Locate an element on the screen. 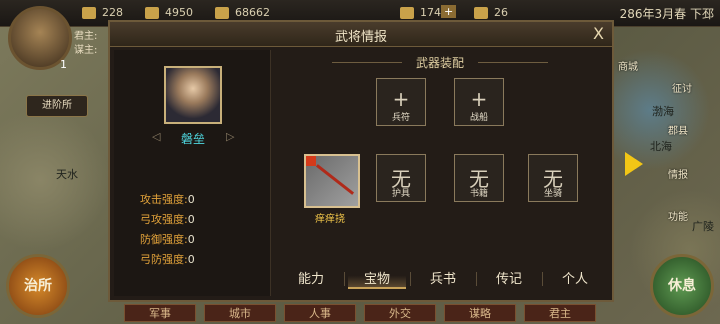  info-tabs: 能力 宝物 兵书 传记 个人 is located at coordinates (442, 277).